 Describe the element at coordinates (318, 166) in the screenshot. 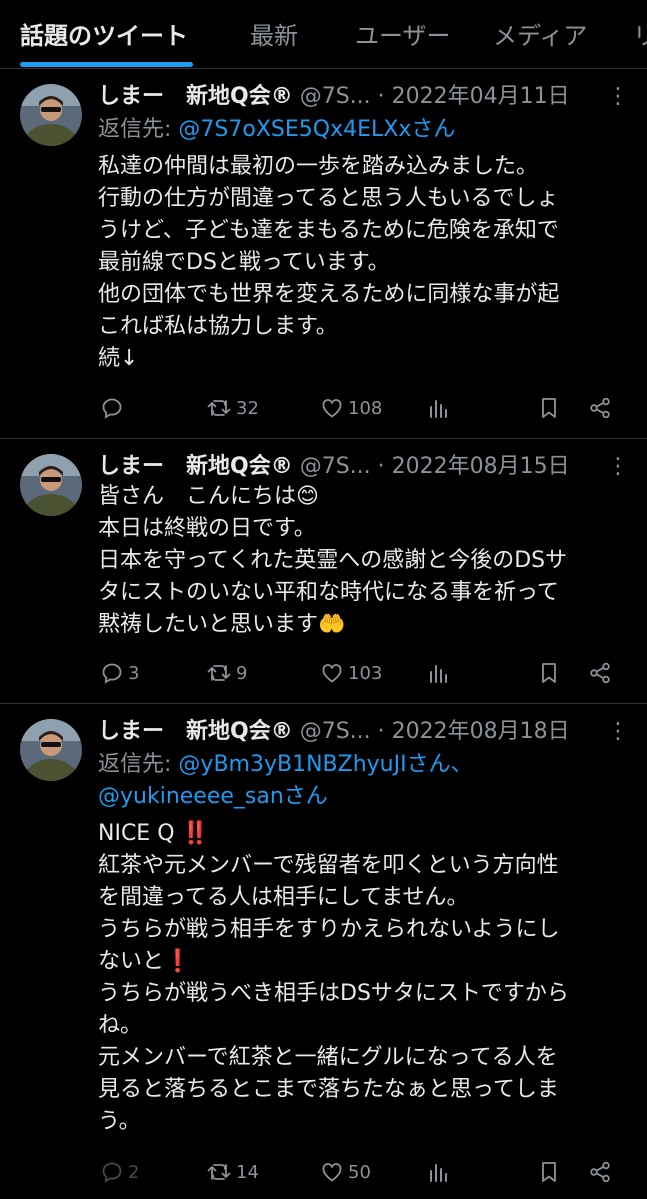

I see `tweet-text-line: 私達の仲間は最初の一歩を踏み込みました。` at that location.